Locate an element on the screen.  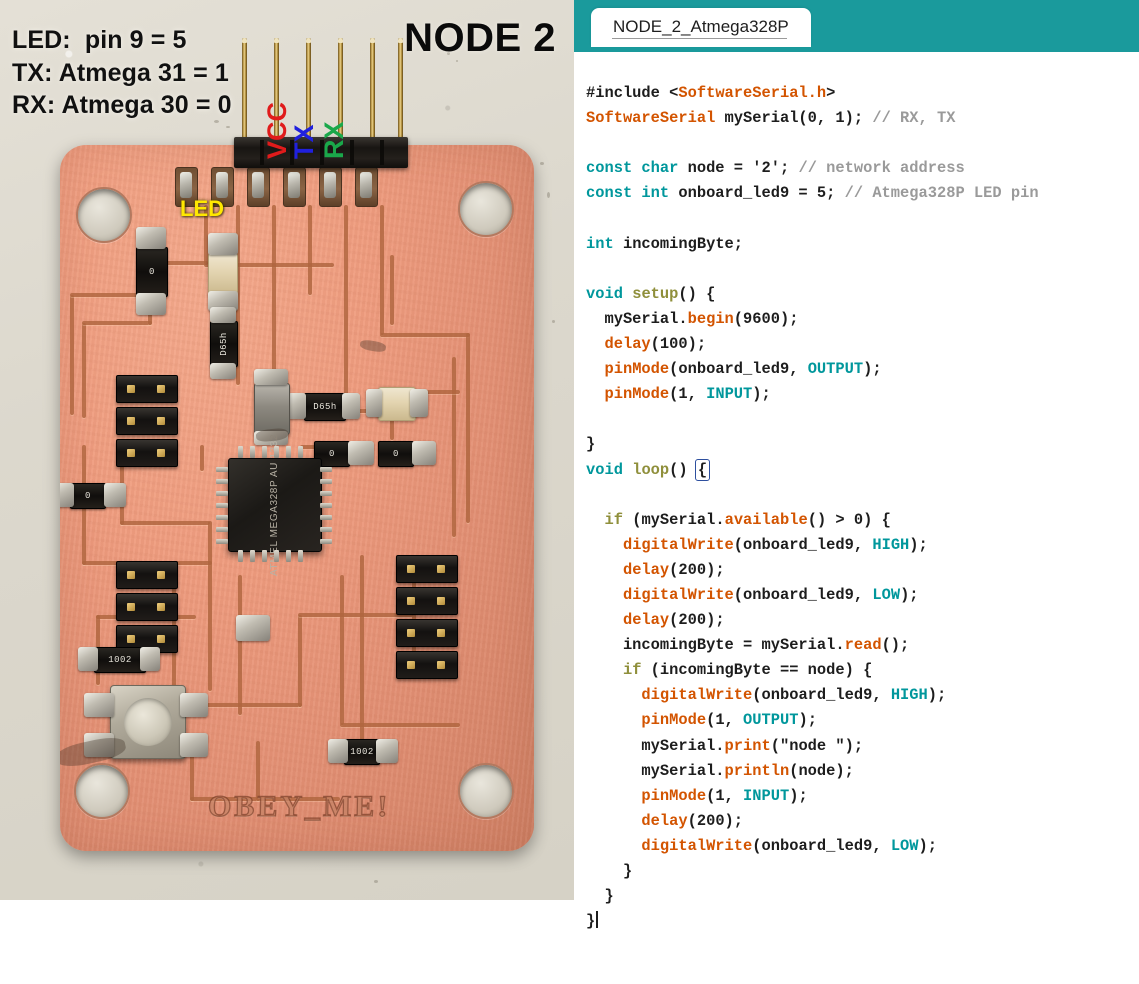
pin-label-tx: TX is located at coordinates (304, 141).